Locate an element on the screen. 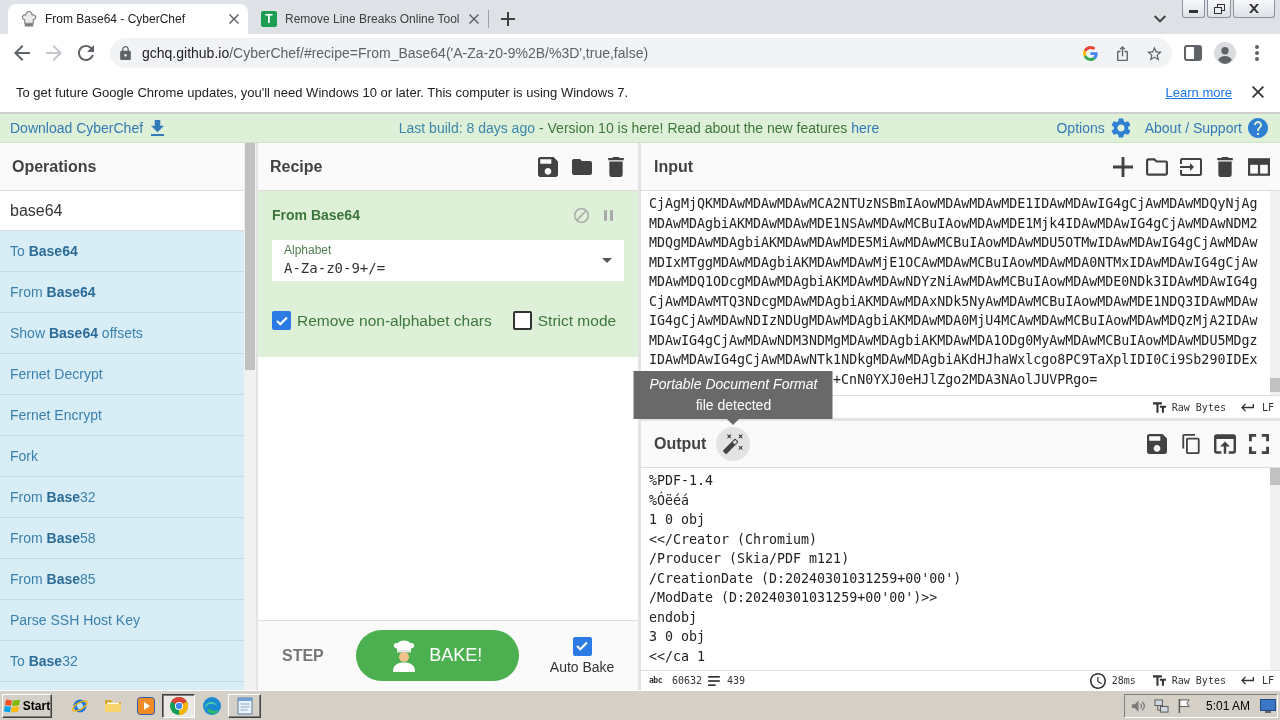 The width and height of the screenshot is (1280, 720). text-format-icon is located at coordinates (1159, 680).